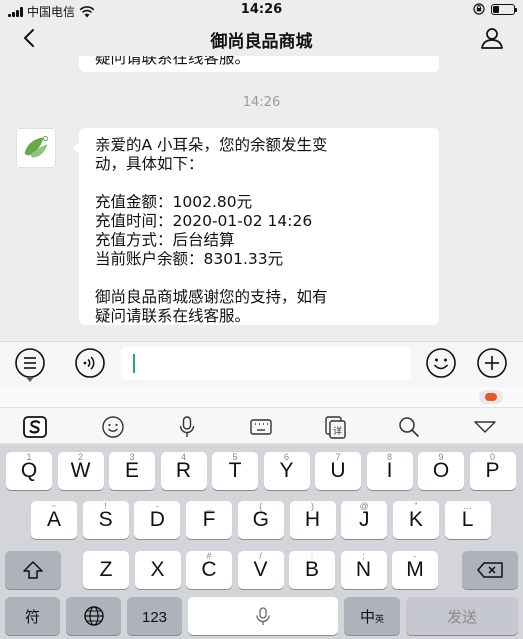 This screenshot has height=639, width=523. I want to click on space-key, so click(263, 616).